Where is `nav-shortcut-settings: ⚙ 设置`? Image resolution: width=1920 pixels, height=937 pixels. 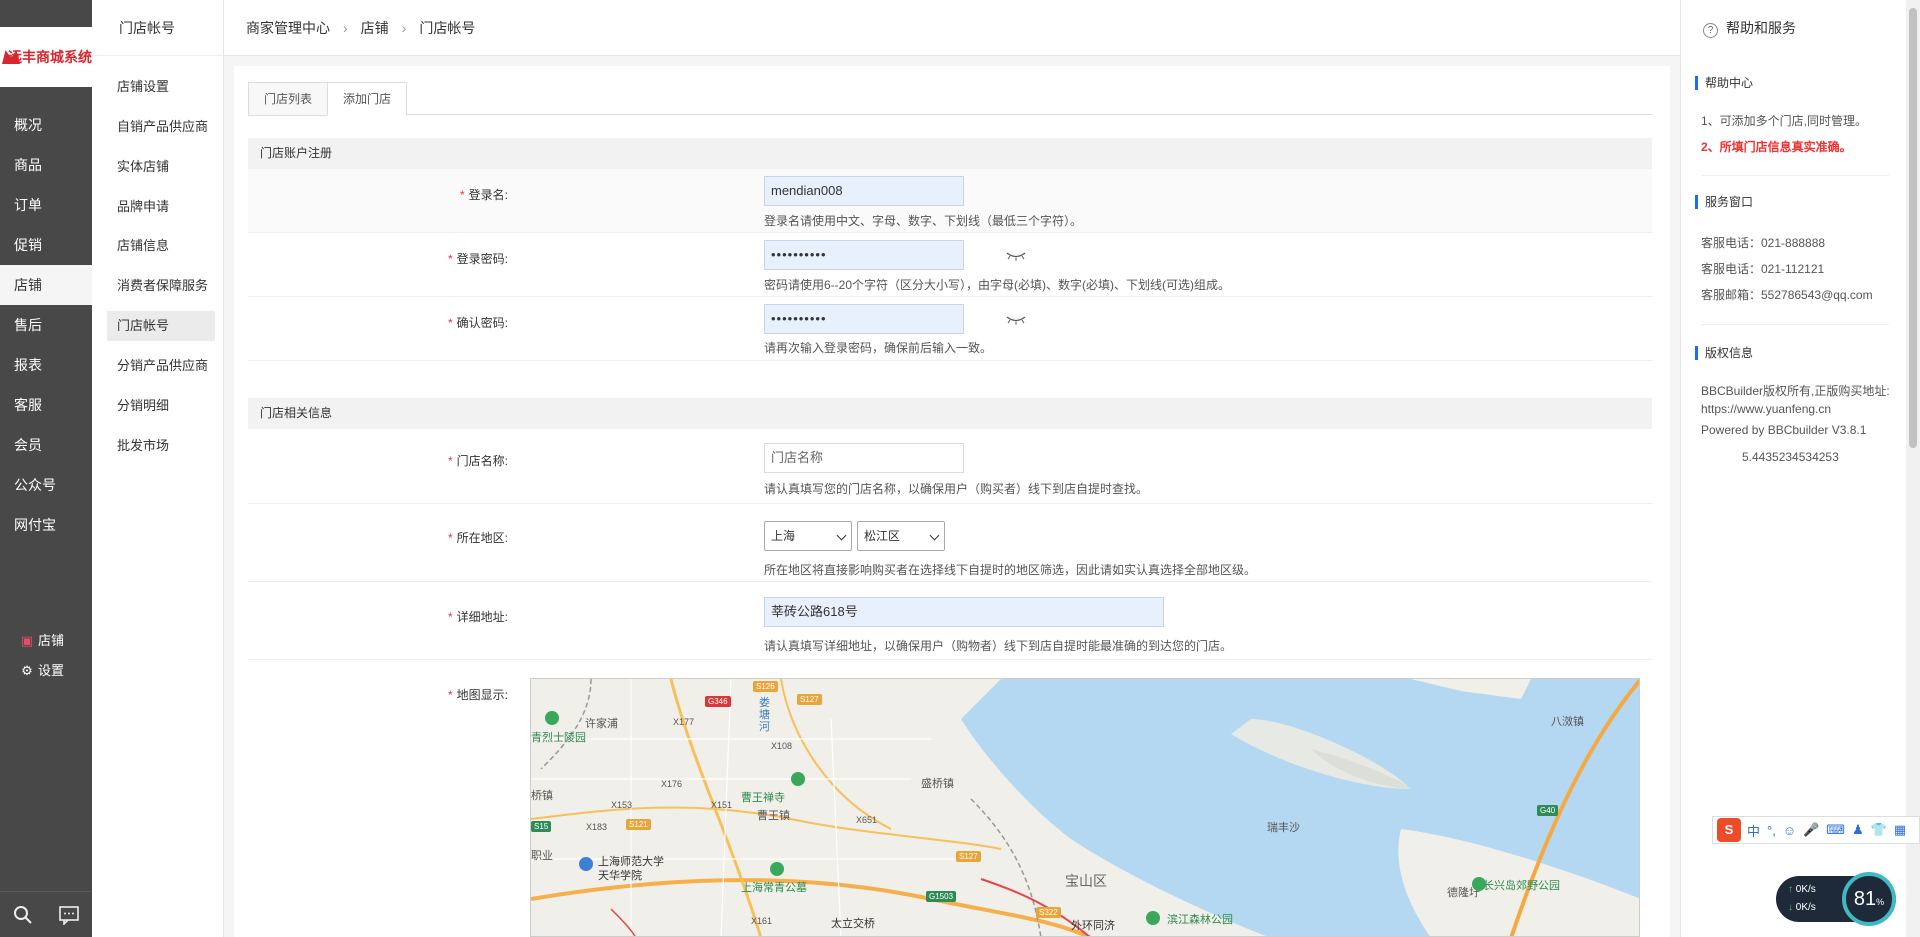 nav-shortcut-settings: ⚙ 设置 is located at coordinates (46, 671).